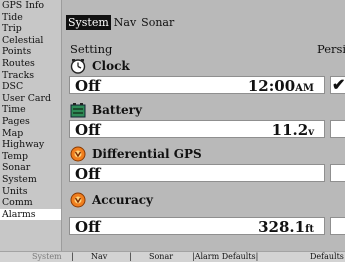 The image size is (345, 262). Describe the element at coordinates (30, 134) in the screenshot. I see `sidebar-item-map: Map` at that location.